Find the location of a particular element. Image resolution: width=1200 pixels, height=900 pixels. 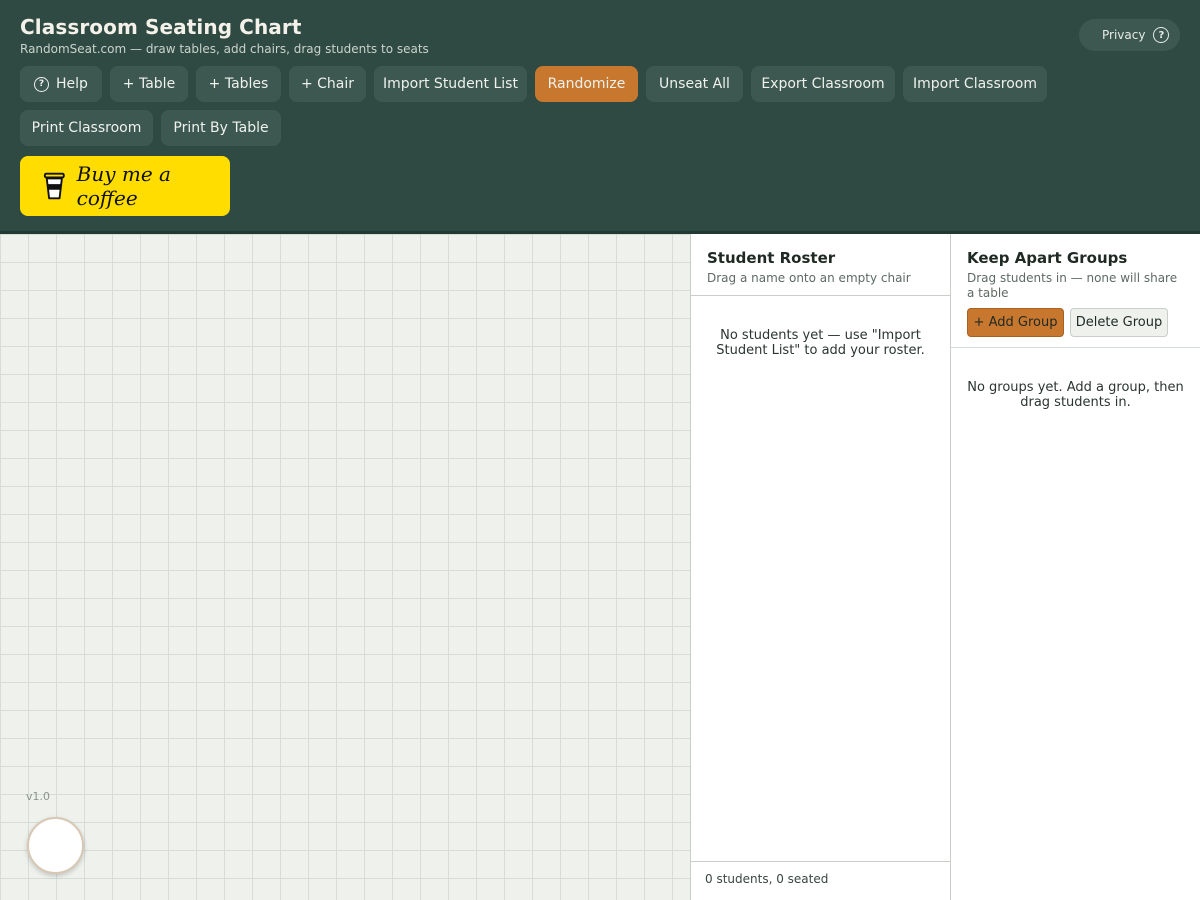

help-button: ? Help is located at coordinates (61, 84).